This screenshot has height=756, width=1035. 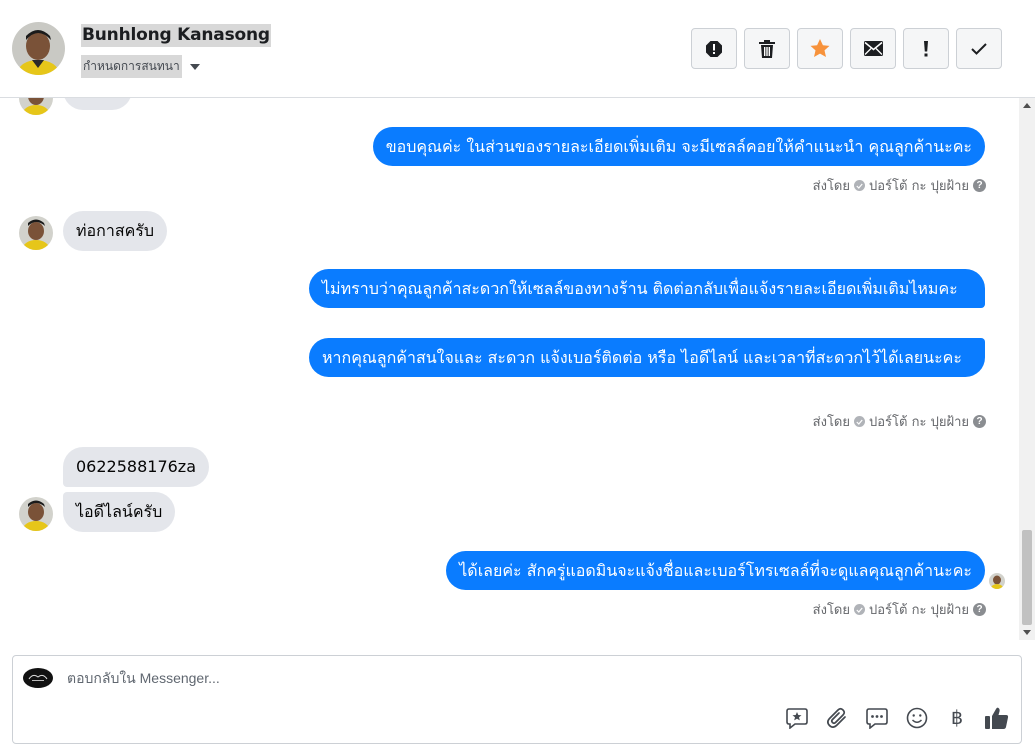 What do you see at coordinates (997, 718) in the screenshot?
I see `thumbs-up-icon` at bounding box center [997, 718].